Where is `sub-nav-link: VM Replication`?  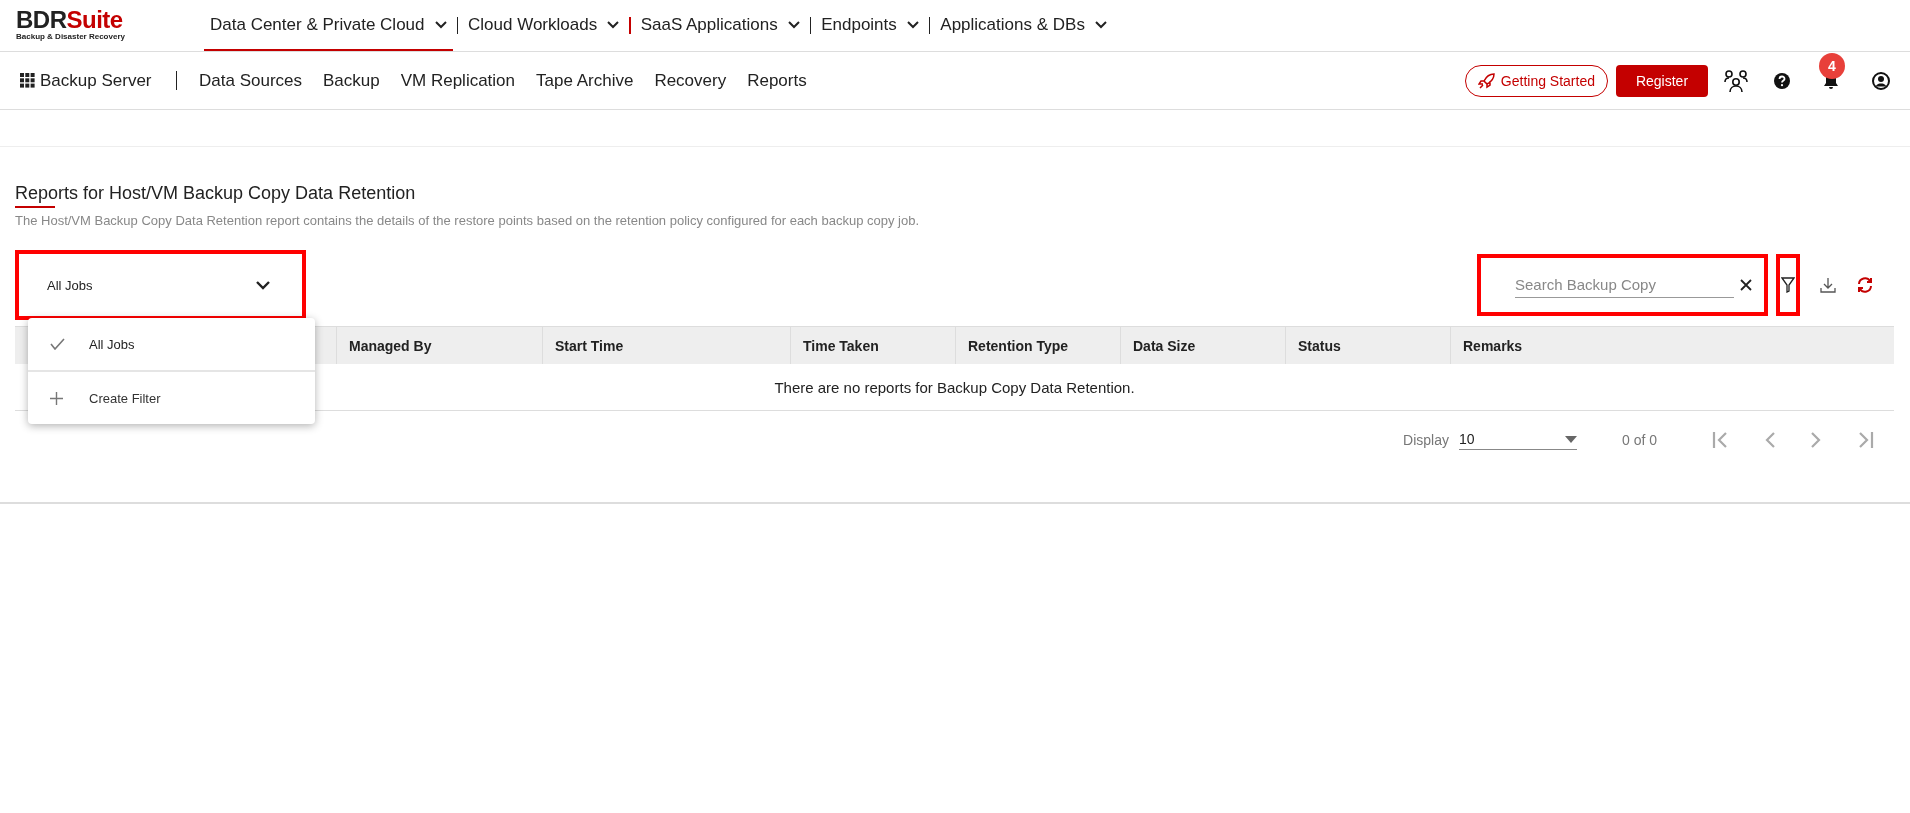 sub-nav-link: VM Replication is located at coordinates (458, 80).